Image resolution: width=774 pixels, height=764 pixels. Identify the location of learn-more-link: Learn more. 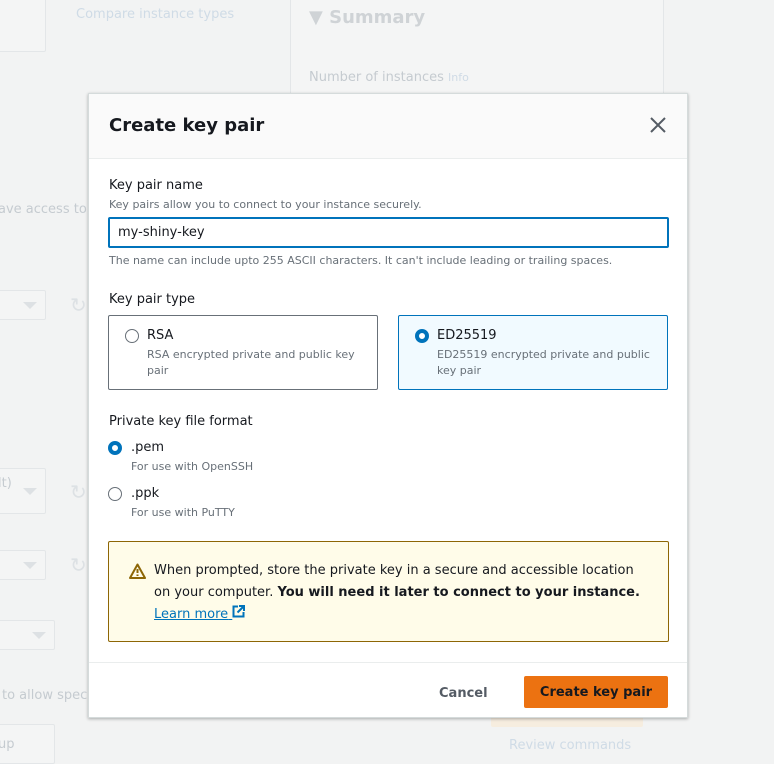
(200, 613).